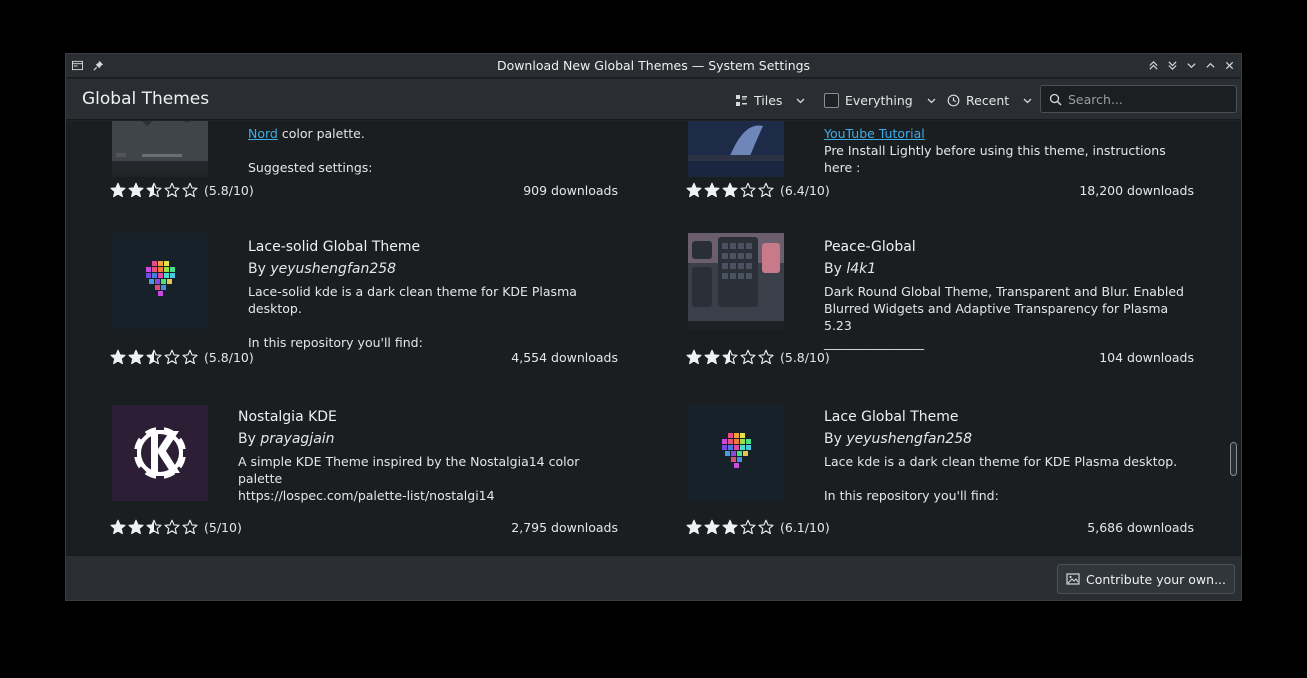  What do you see at coordinates (1009, 420) in the screenshot?
I see `theme-title: Lace Global Theme` at bounding box center [1009, 420].